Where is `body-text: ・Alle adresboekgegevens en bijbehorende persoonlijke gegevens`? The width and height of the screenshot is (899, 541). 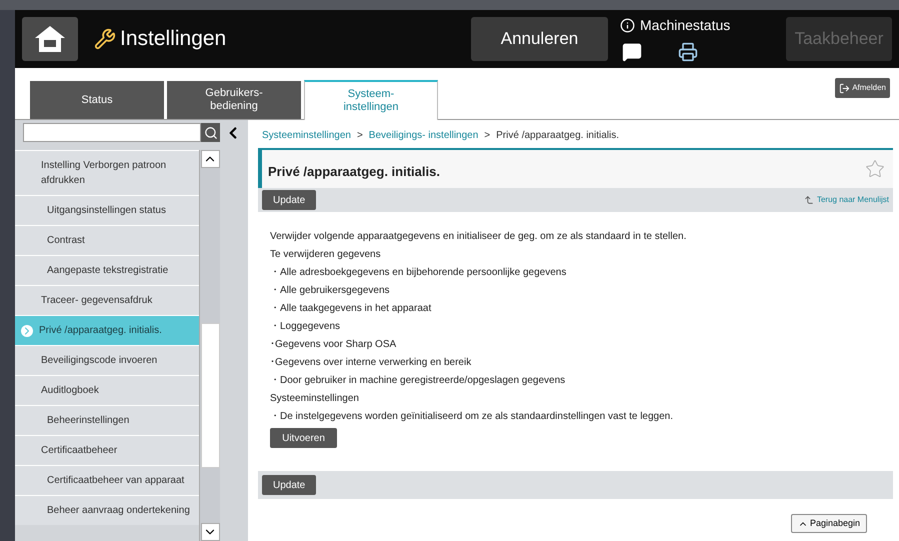 body-text: ・Alle adresboekgegevens en bijbehorende persoonlijke gegevens is located at coordinates (419, 273).